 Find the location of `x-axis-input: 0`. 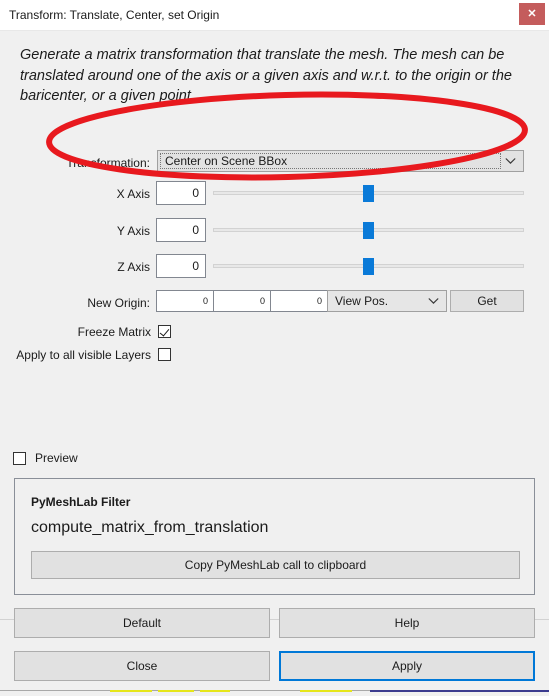

x-axis-input: 0 is located at coordinates (181, 193).